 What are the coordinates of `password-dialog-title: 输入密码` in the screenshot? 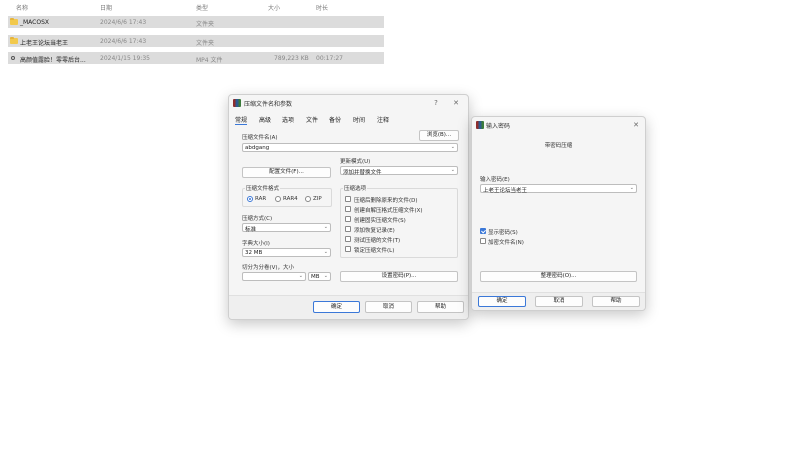 It's located at (498, 126).